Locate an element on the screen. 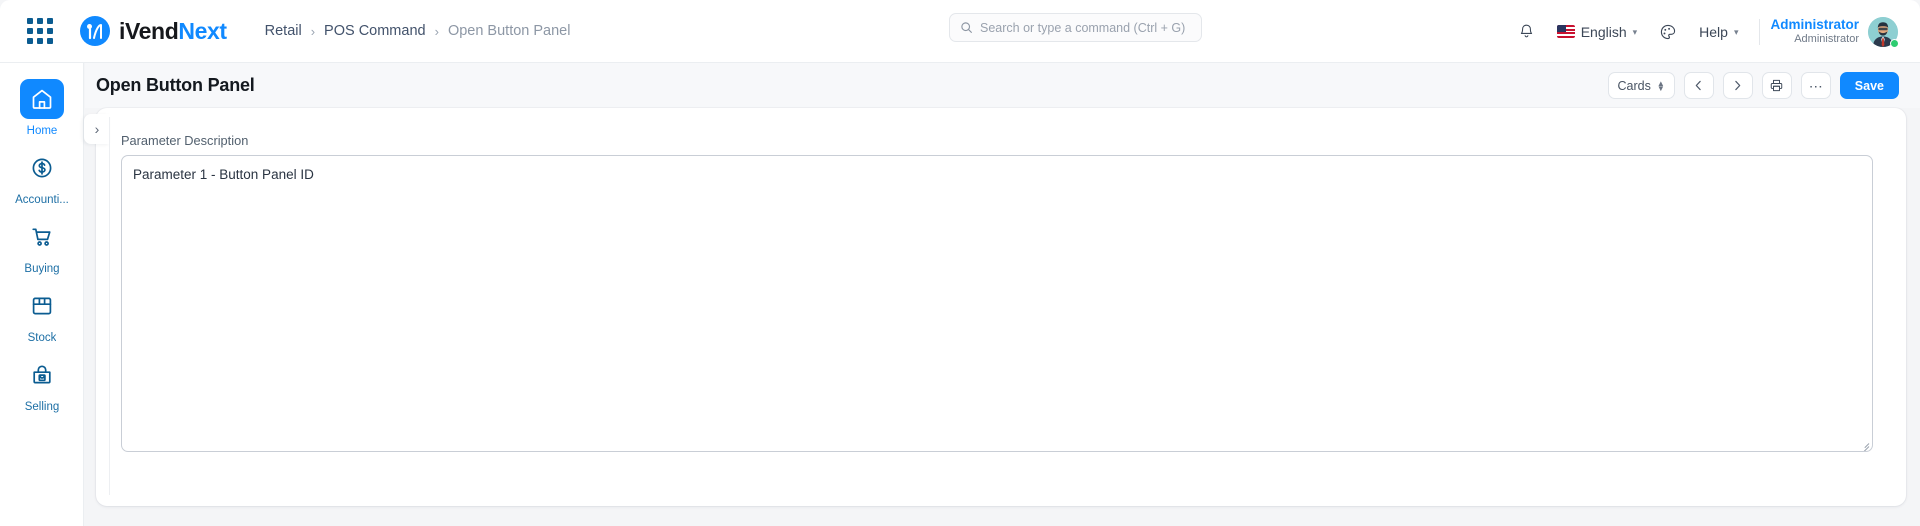 The height and width of the screenshot is (526, 1920). shopping-cart-icon is located at coordinates (42, 237).